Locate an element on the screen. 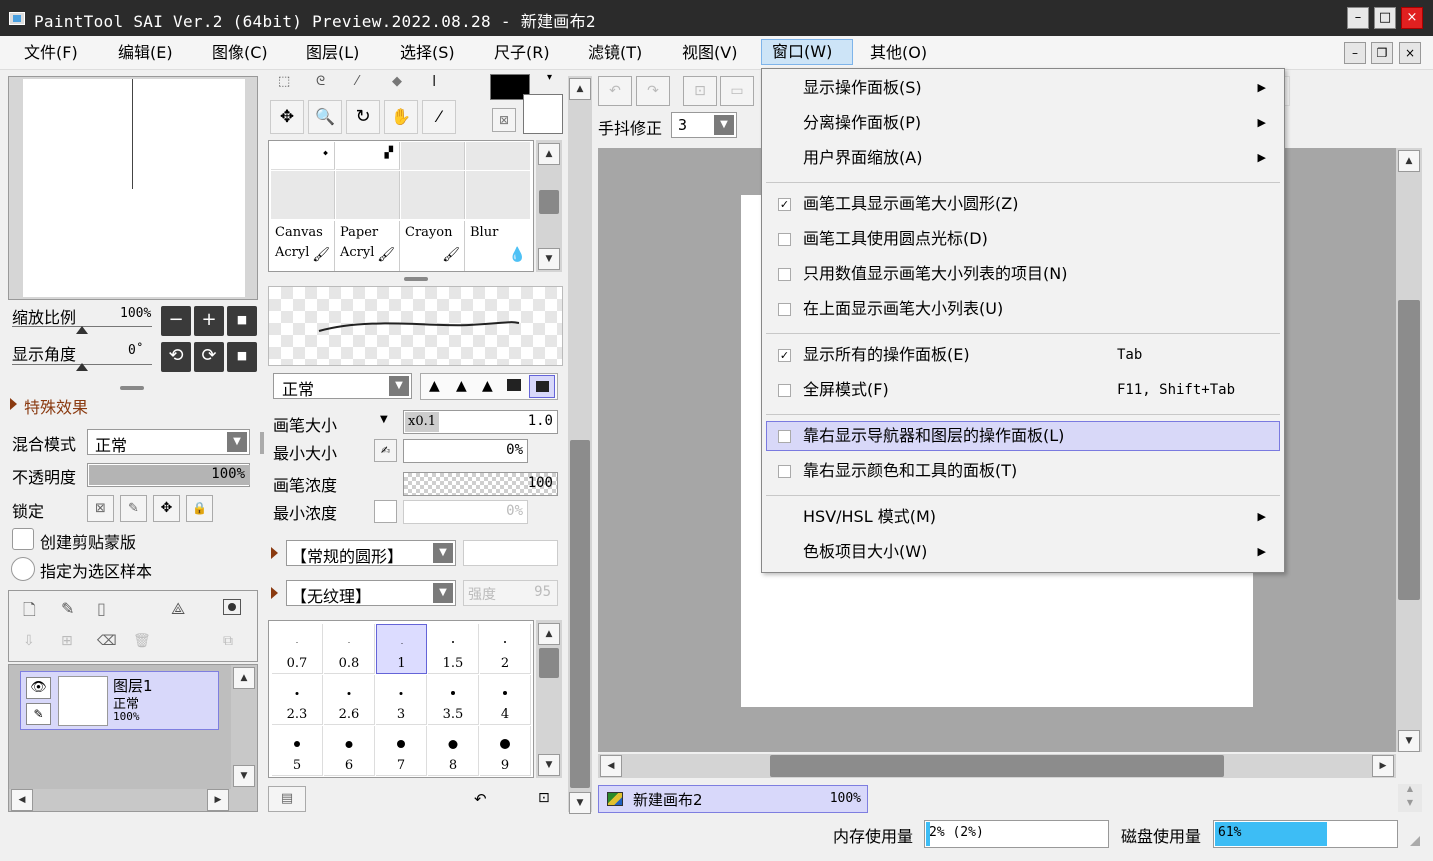 This screenshot has width=1433, height=861. menu-image: 图像(C) is located at coordinates (240, 54).